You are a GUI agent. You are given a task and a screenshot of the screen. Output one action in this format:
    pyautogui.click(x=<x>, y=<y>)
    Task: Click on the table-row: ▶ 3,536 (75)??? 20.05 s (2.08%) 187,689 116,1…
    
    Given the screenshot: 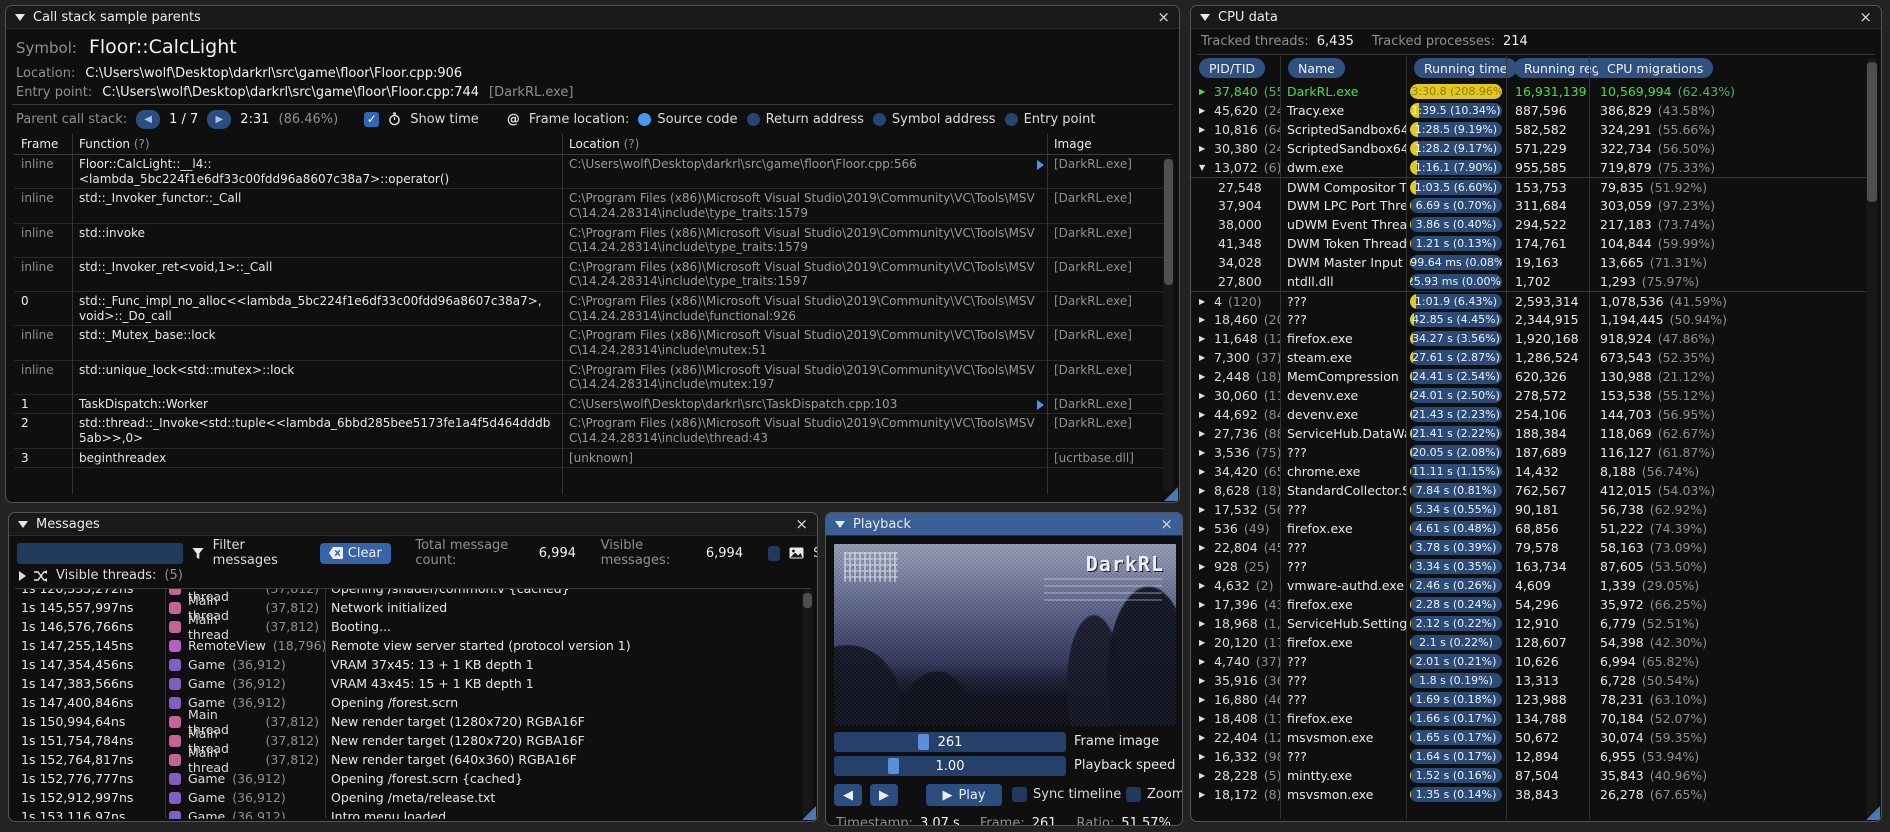 What is the action you would take?
    pyautogui.click(x=1529, y=452)
    